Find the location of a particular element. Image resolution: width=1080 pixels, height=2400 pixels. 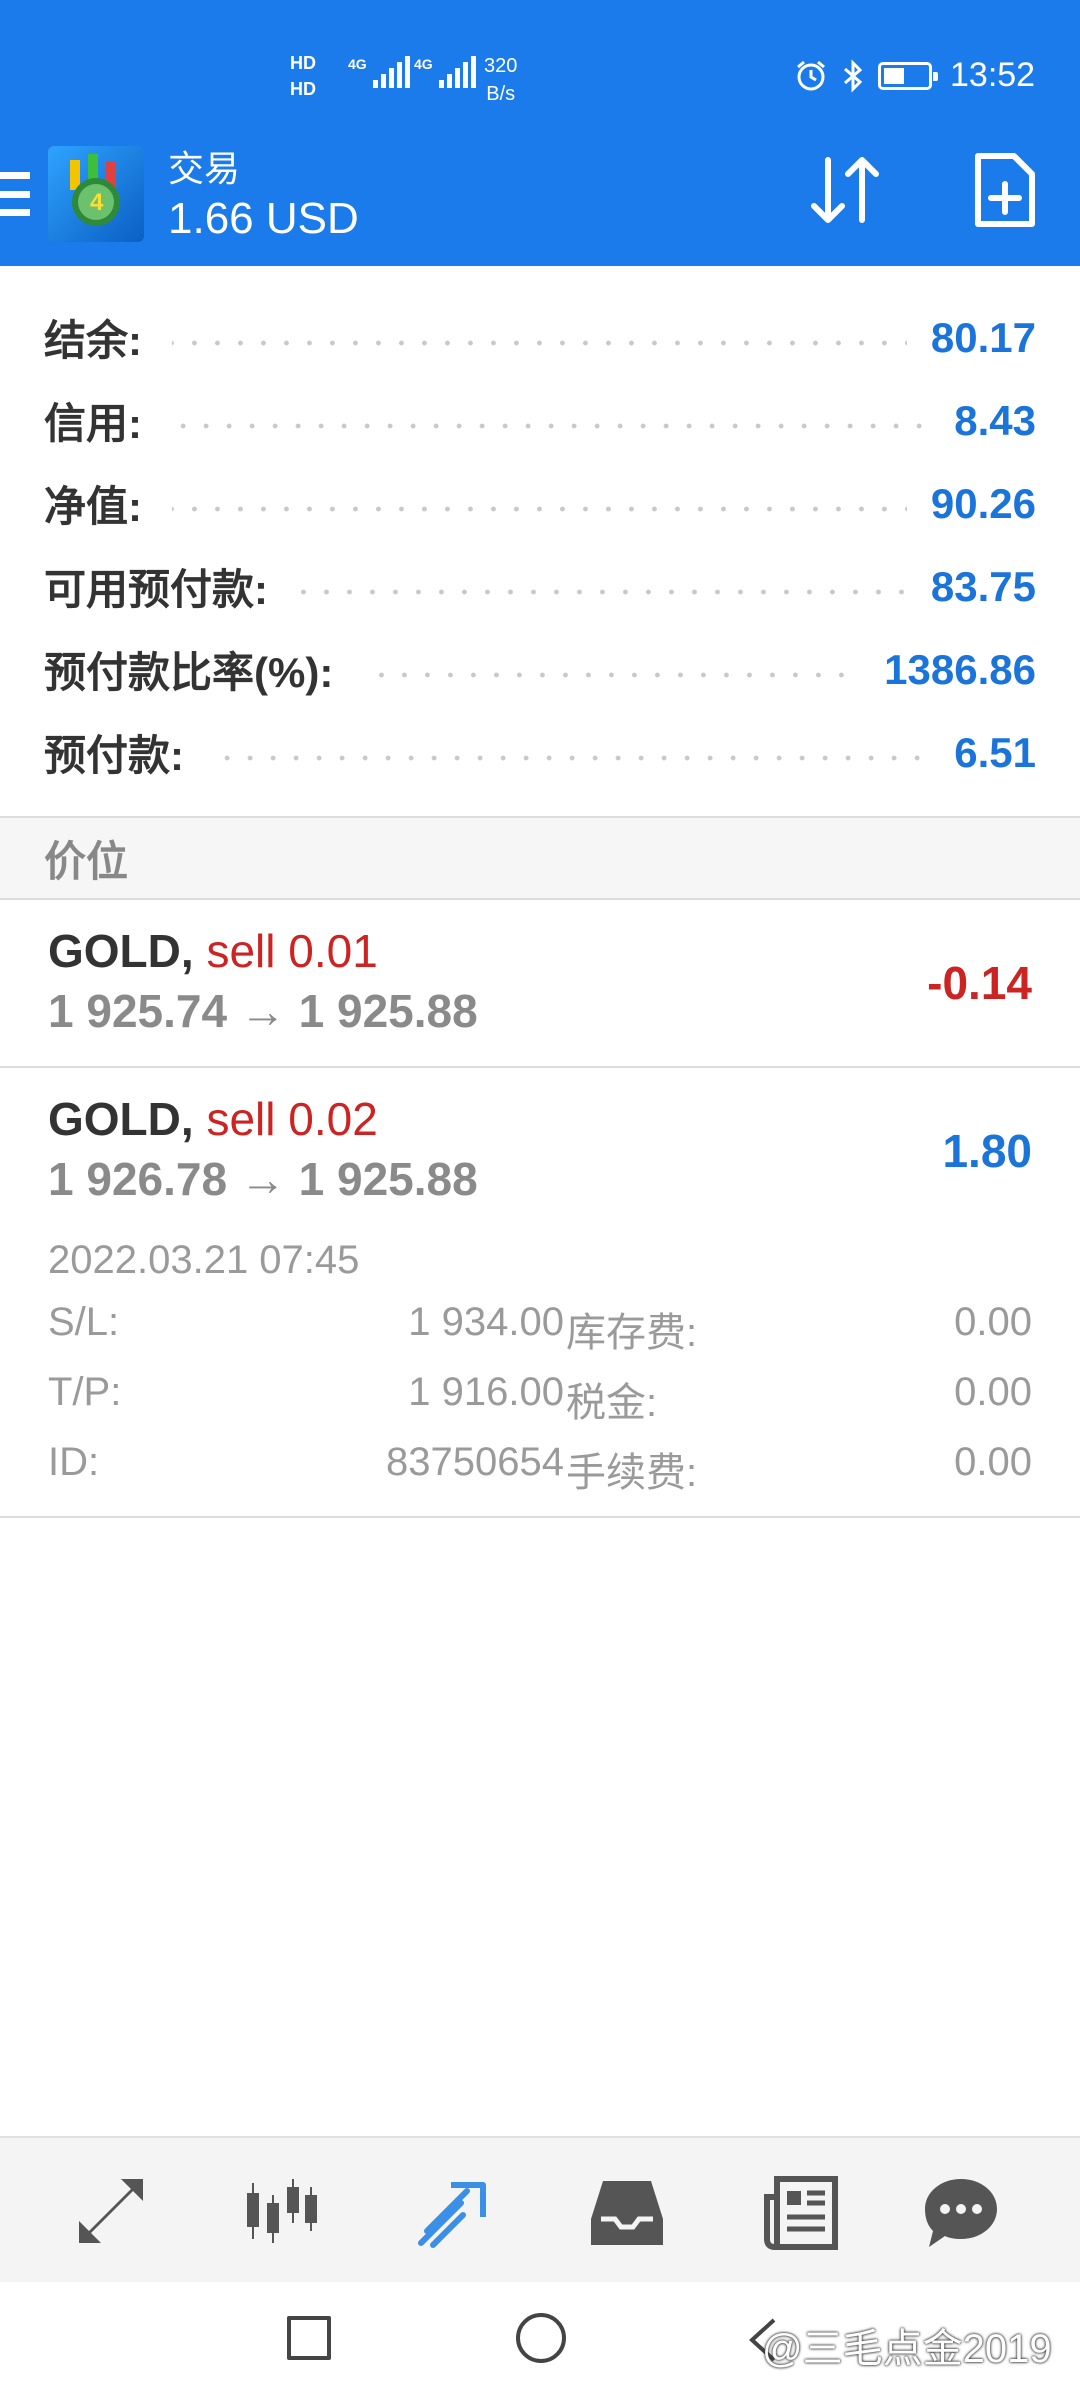

hd1-label: HD is located at coordinates (303, 63).